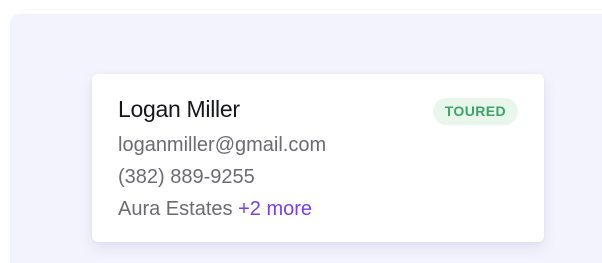 The height and width of the screenshot is (263, 602). Describe the element at coordinates (186, 177) in the screenshot. I see `contact-phone: (382) 889-9255` at that location.